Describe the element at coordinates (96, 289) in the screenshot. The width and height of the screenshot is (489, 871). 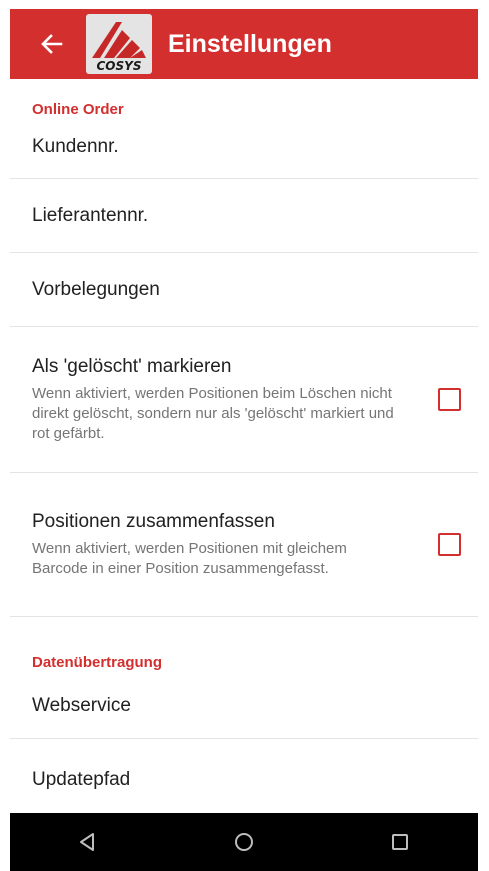
I see `setting-vorbelegungen-label: Vorbelegungen` at that location.